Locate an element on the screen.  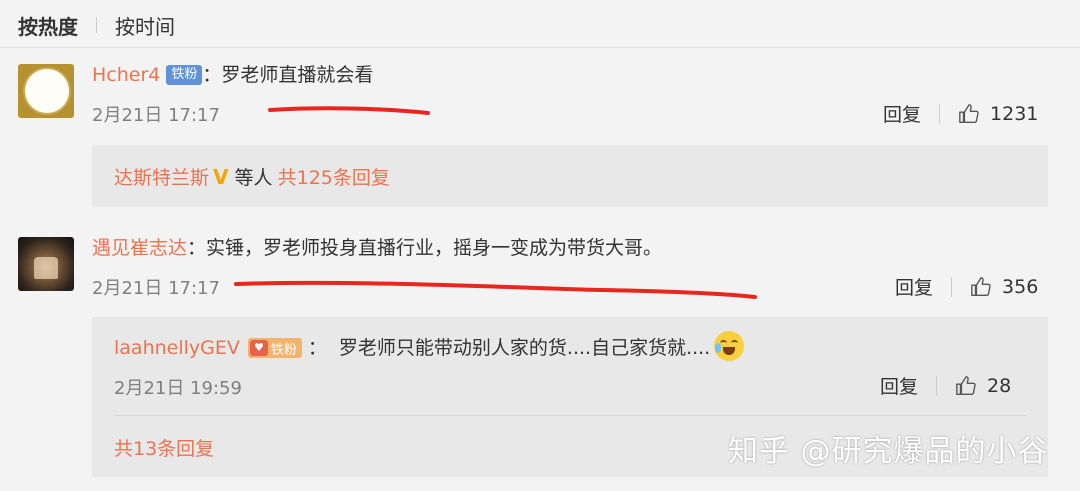
watermark: 知乎 @研究爆品的小谷 is located at coordinates (888, 451).